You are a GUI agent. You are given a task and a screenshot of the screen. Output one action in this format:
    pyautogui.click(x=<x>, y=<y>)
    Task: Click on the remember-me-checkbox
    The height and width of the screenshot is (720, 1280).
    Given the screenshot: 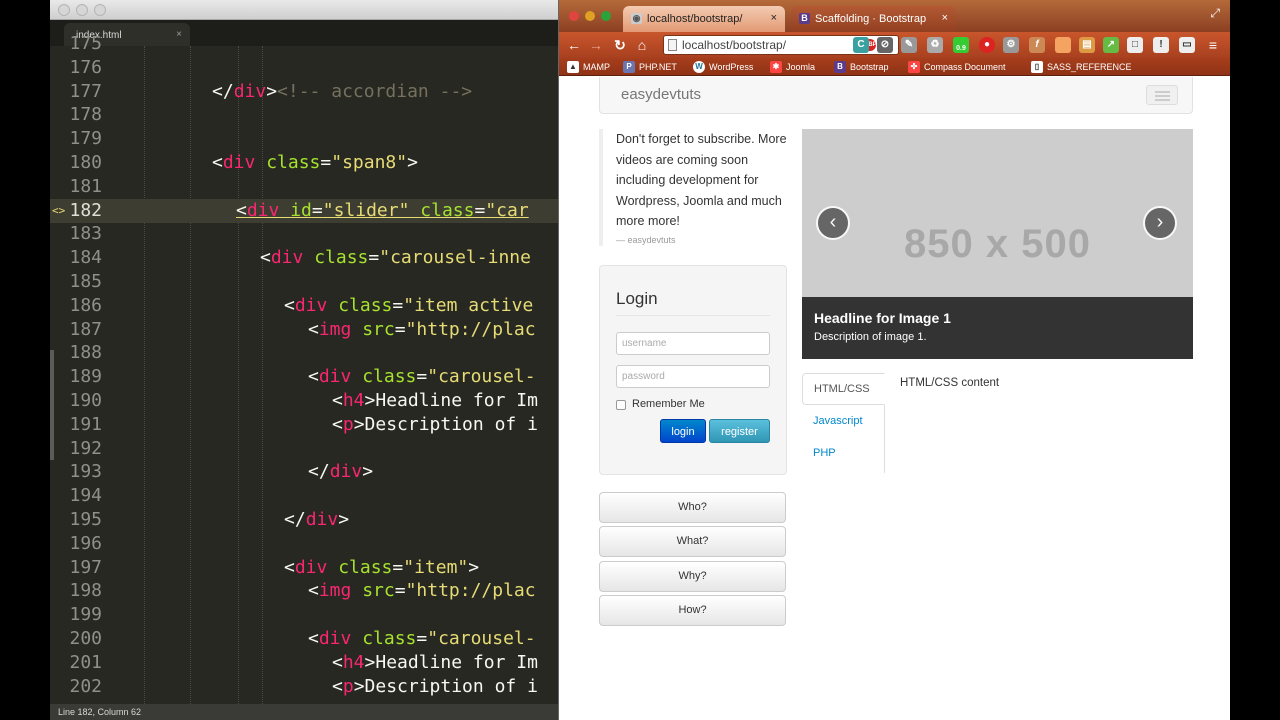 What is the action you would take?
    pyautogui.click(x=621, y=405)
    